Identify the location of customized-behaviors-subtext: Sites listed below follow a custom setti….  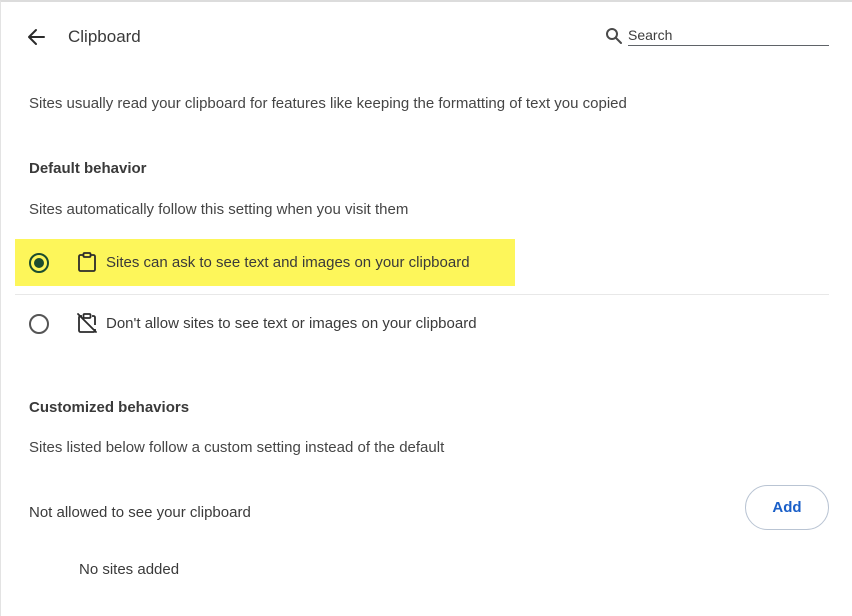
(237, 447).